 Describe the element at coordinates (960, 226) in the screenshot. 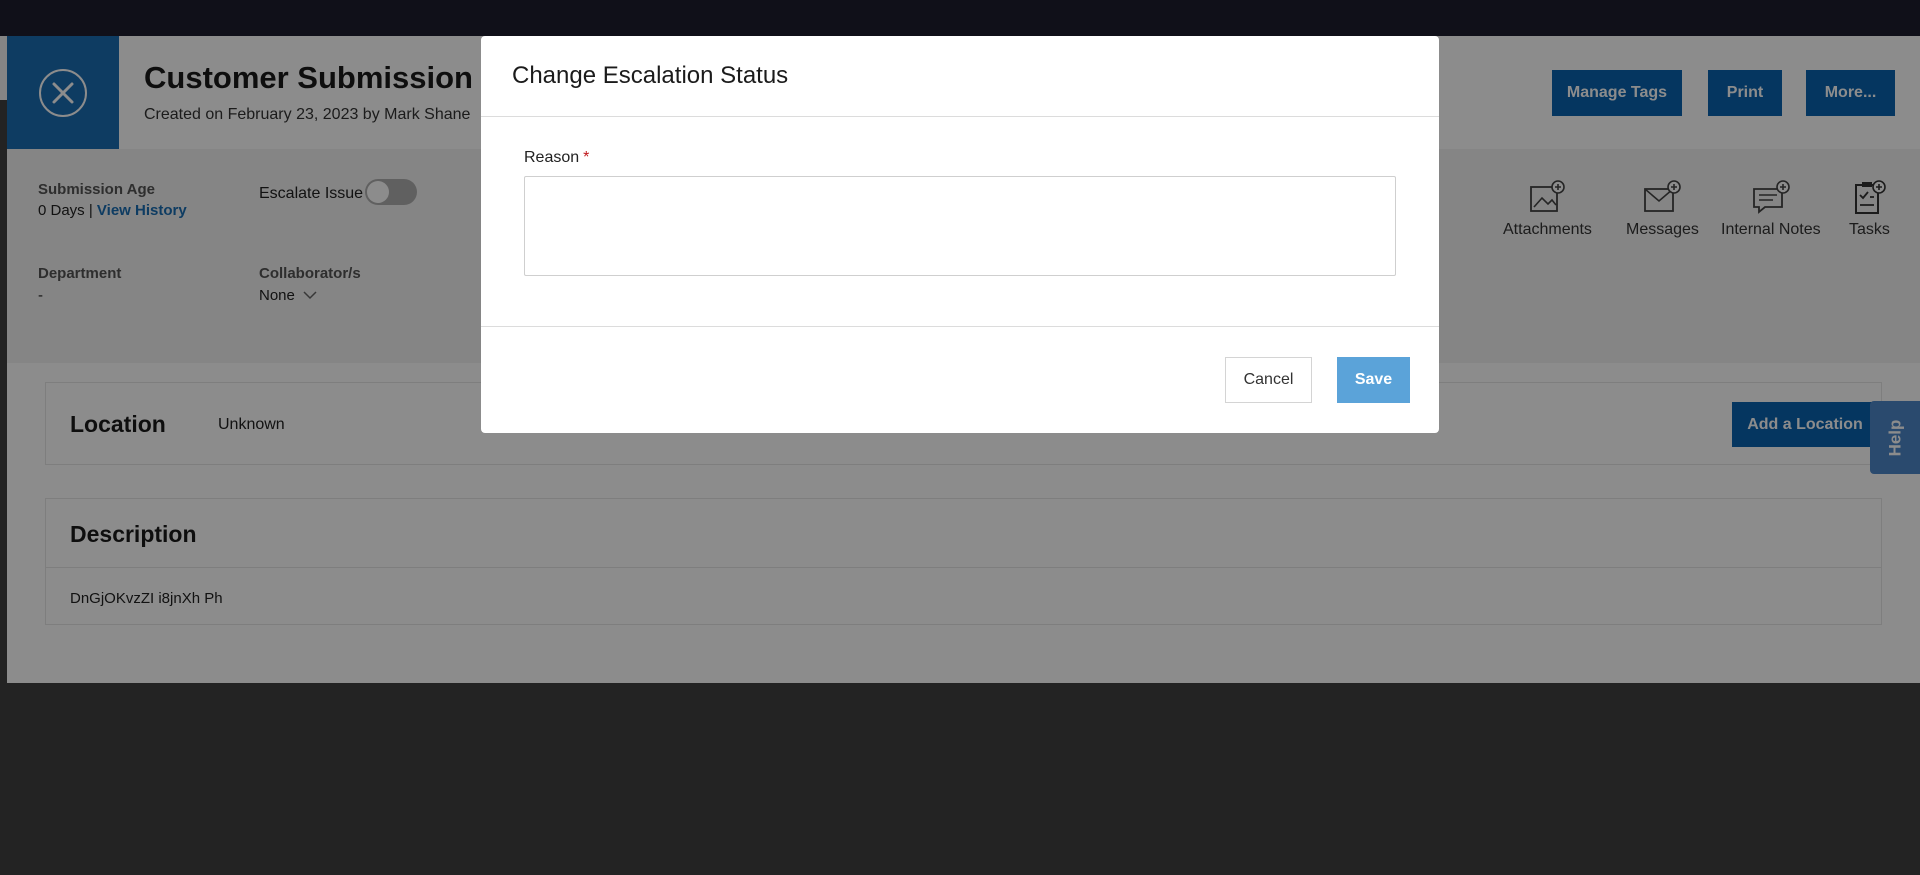

I see `reason-input` at that location.